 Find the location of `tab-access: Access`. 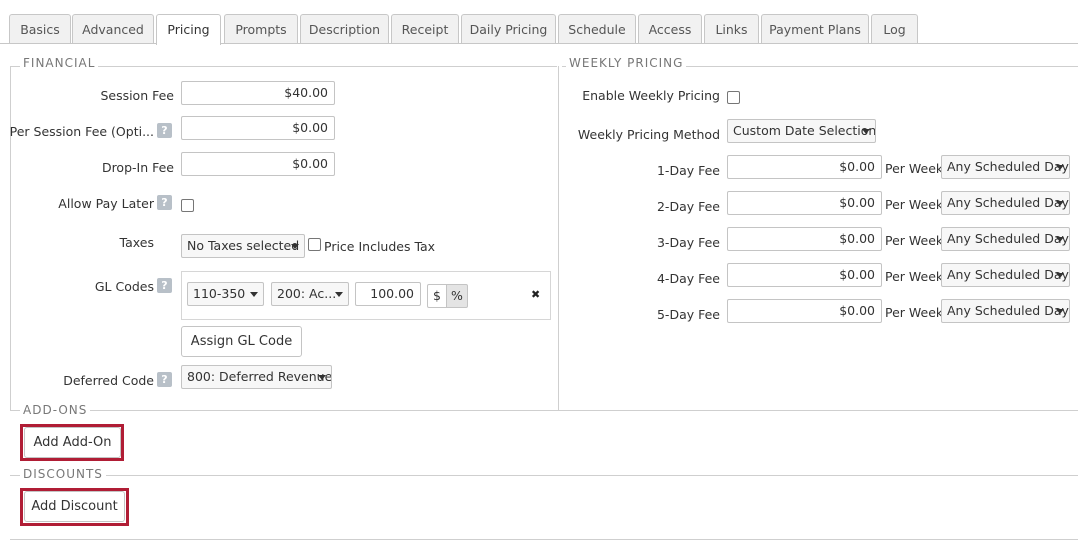

tab-access: Access is located at coordinates (670, 29).